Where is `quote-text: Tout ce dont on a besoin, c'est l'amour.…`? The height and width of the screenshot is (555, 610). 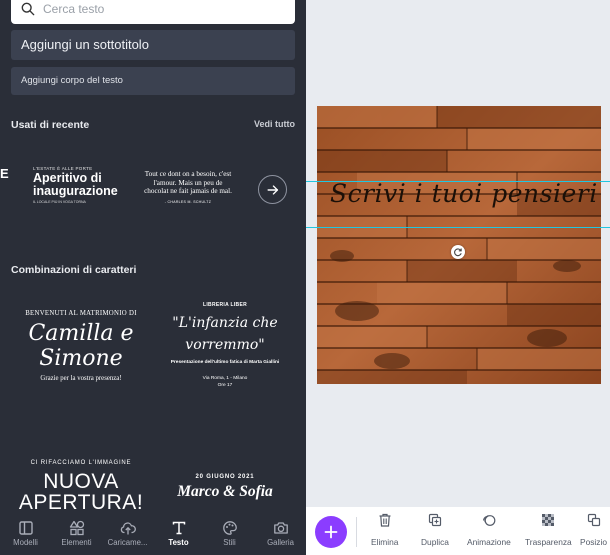
quote-text: Tout ce dont on a besoin, c'est l'amour.… is located at coordinates (188, 182).